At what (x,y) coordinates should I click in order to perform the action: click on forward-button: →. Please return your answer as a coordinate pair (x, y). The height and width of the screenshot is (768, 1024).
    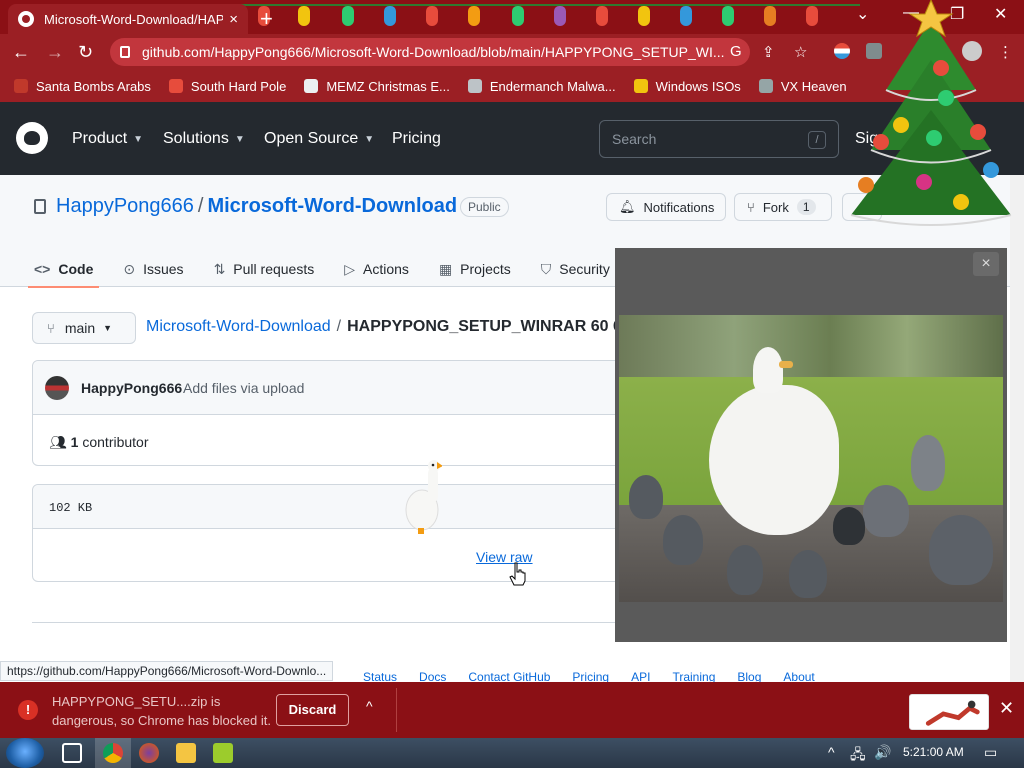
    Looking at the image, I should click on (55, 52).